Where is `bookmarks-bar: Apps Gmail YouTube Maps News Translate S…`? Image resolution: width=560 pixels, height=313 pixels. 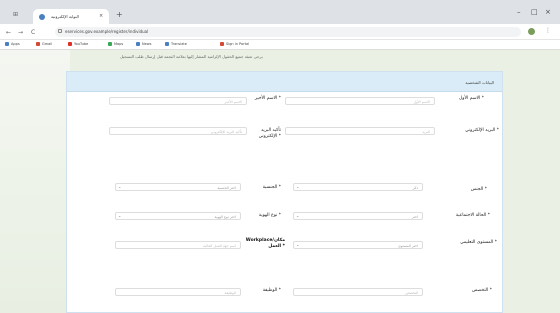
bookmarks-bar: Apps Gmail YouTube Maps News Translate S… is located at coordinates (280, 45).